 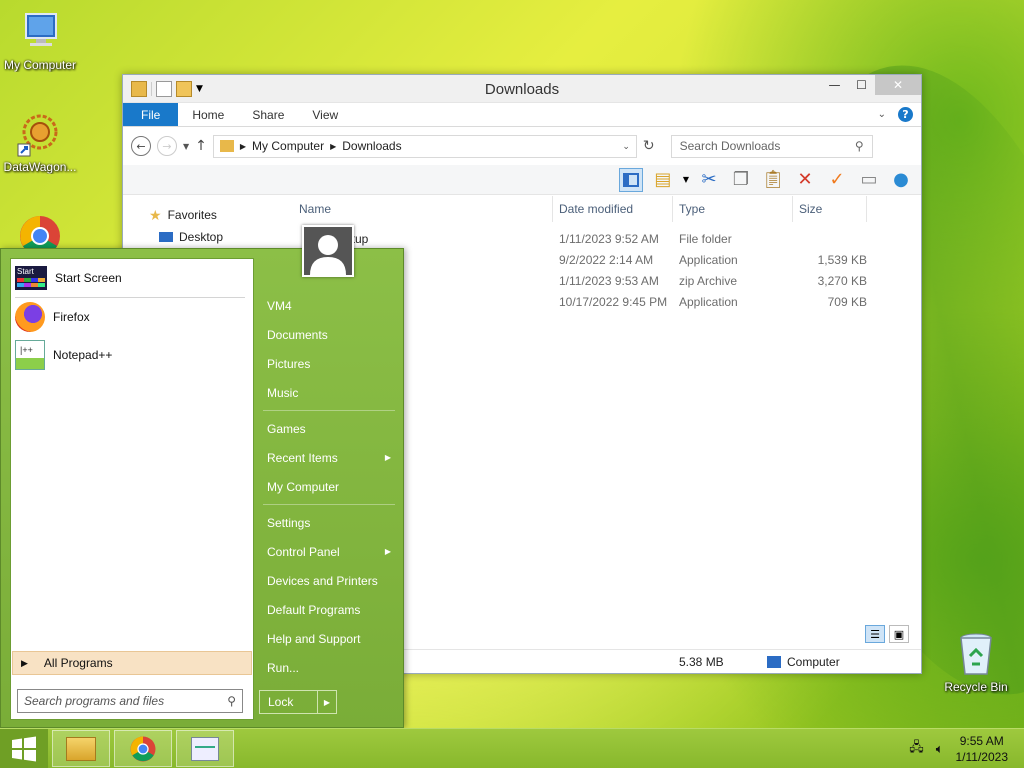 I want to click on network-icon: 🖧︎, so click(x=916, y=749).